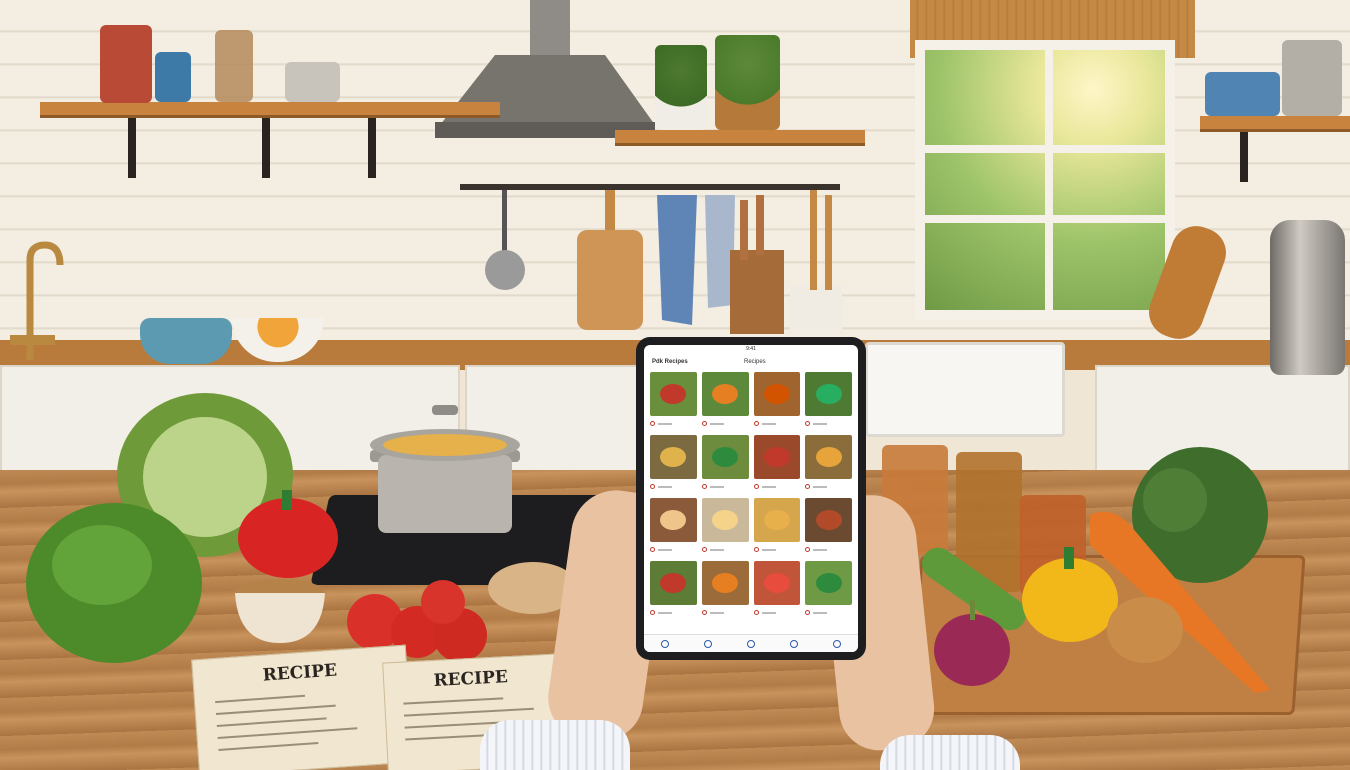  Describe the element at coordinates (186, 341) in the screenshot. I see `blue-dutch-oven` at that location.